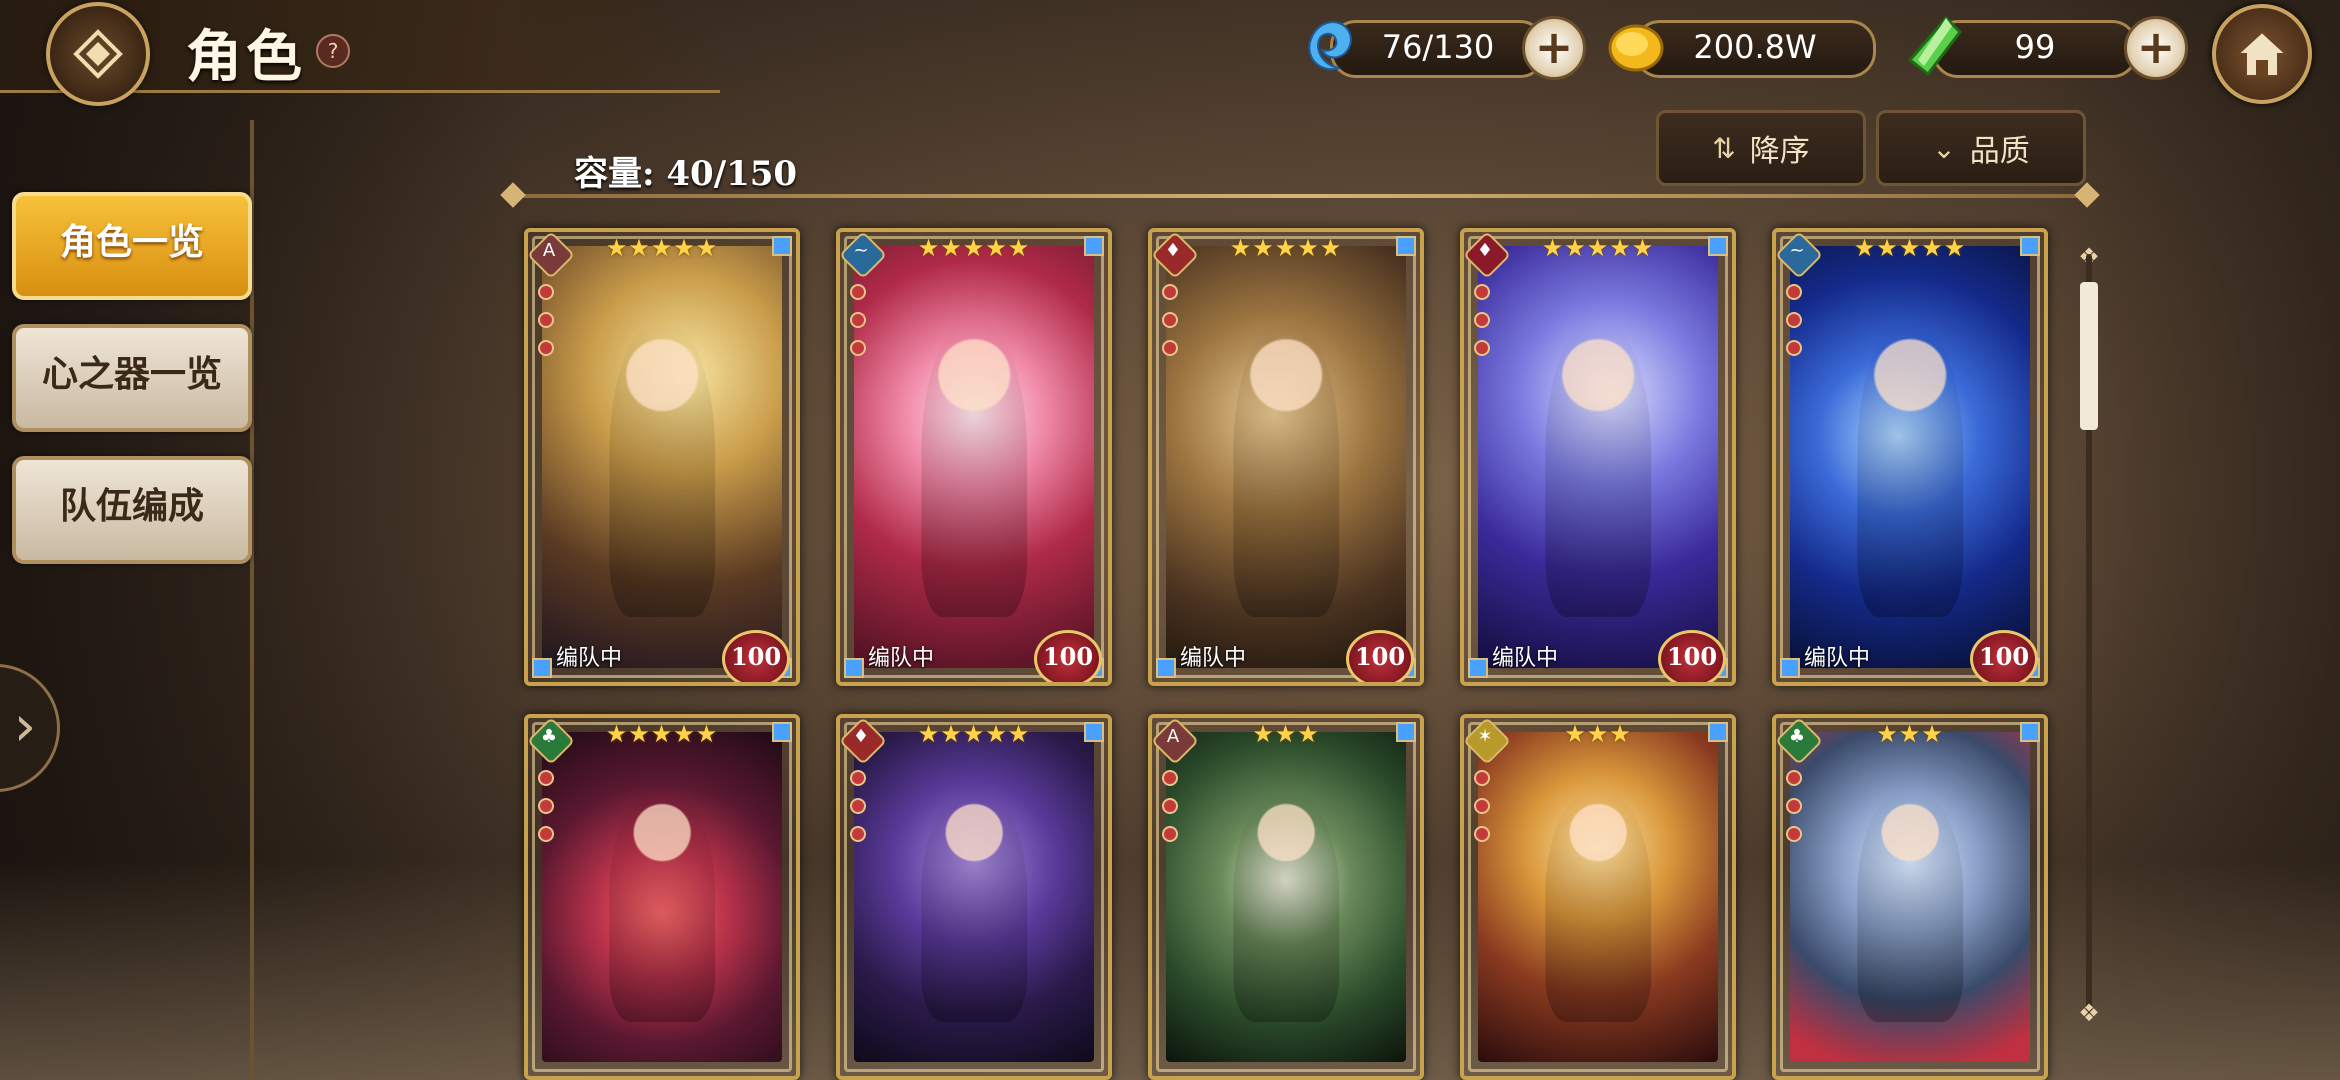 The image size is (2340, 1080). I want to click on home-button, so click(2262, 54).